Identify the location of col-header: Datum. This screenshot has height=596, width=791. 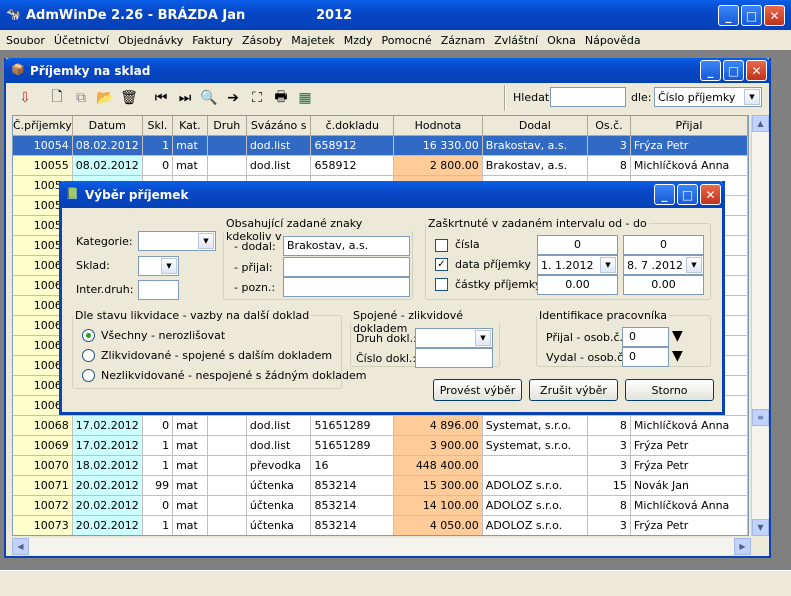
(107, 126).